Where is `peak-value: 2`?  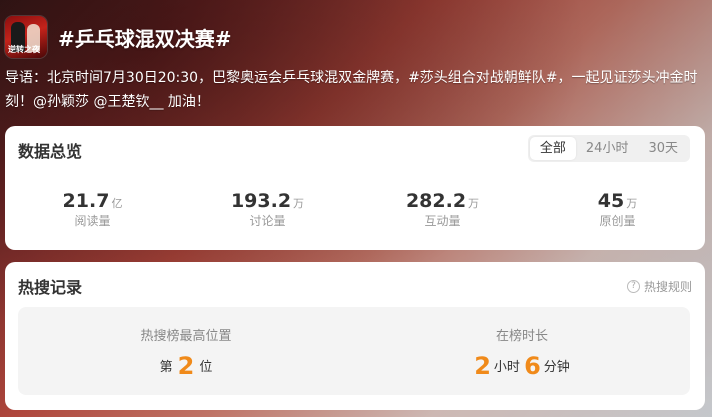
peak-value: 2 is located at coordinates (186, 366).